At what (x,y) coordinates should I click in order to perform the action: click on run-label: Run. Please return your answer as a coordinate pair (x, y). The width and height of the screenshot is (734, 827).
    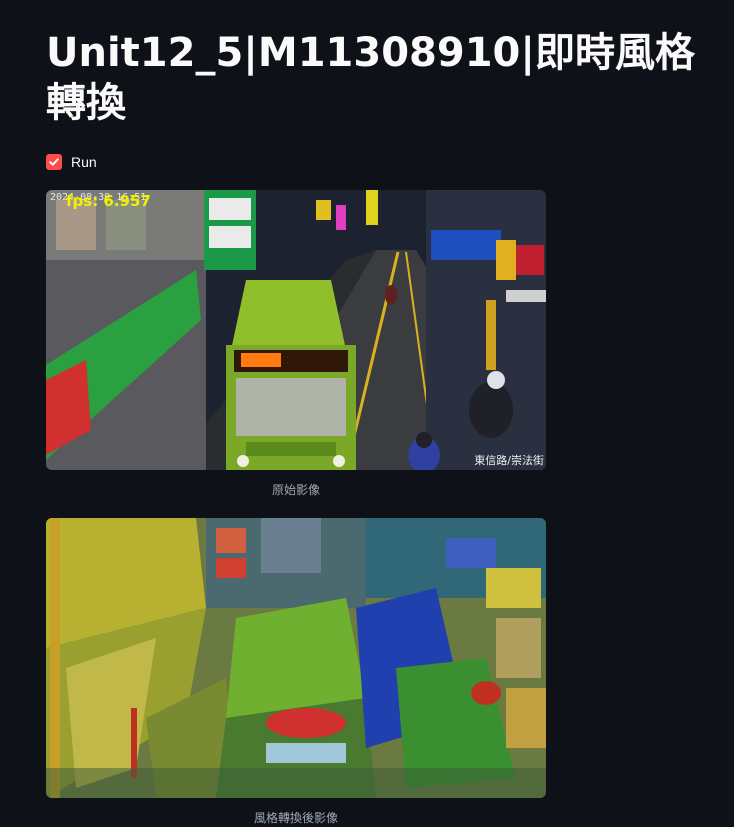
    Looking at the image, I should click on (84, 162).